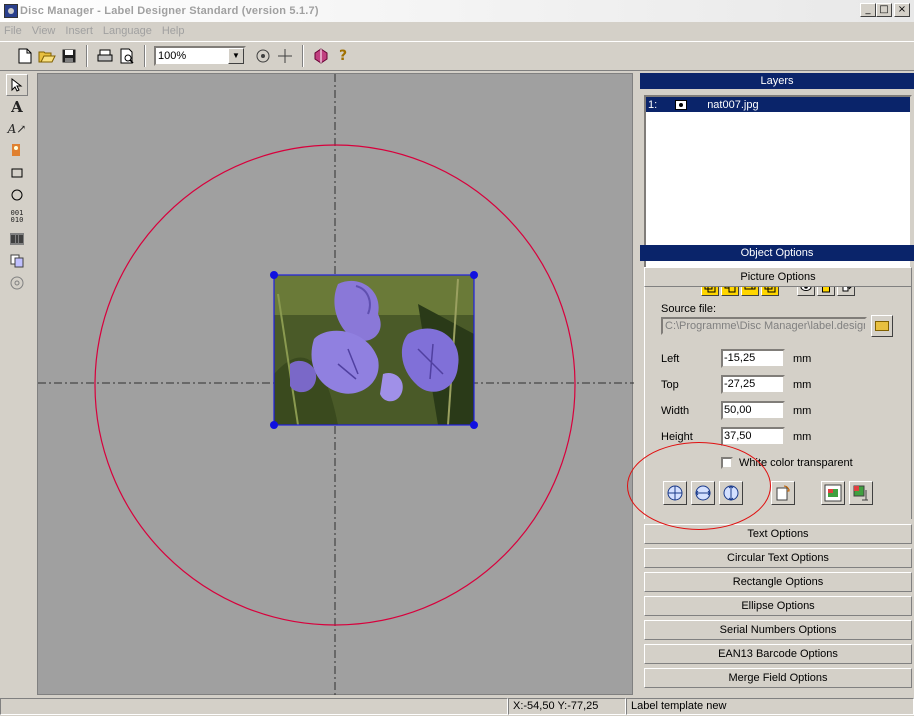  I want to click on menu-bar: File View Insert Language Help, so click(457, 31).